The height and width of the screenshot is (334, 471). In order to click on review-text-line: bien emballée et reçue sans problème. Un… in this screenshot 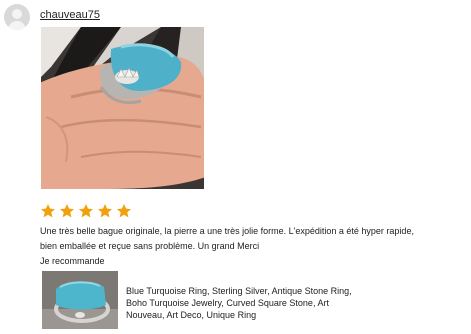, I will do `click(150, 246)`.